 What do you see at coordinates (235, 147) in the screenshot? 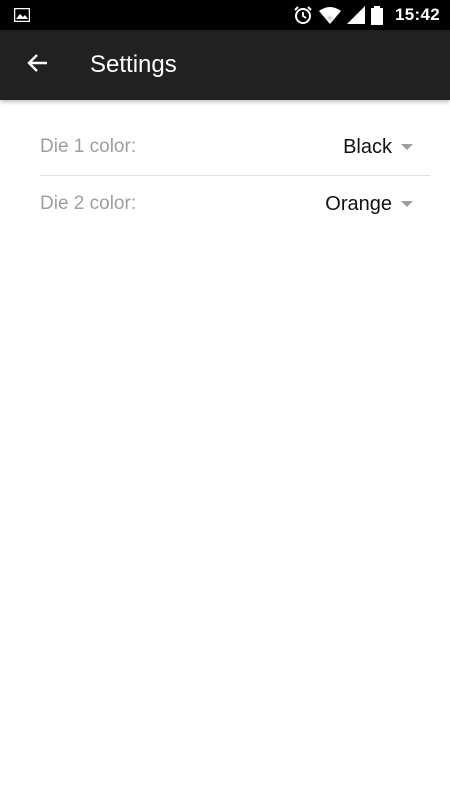
I see `setting-row-die-1: Die 1 color: Black` at bounding box center [235, 147].